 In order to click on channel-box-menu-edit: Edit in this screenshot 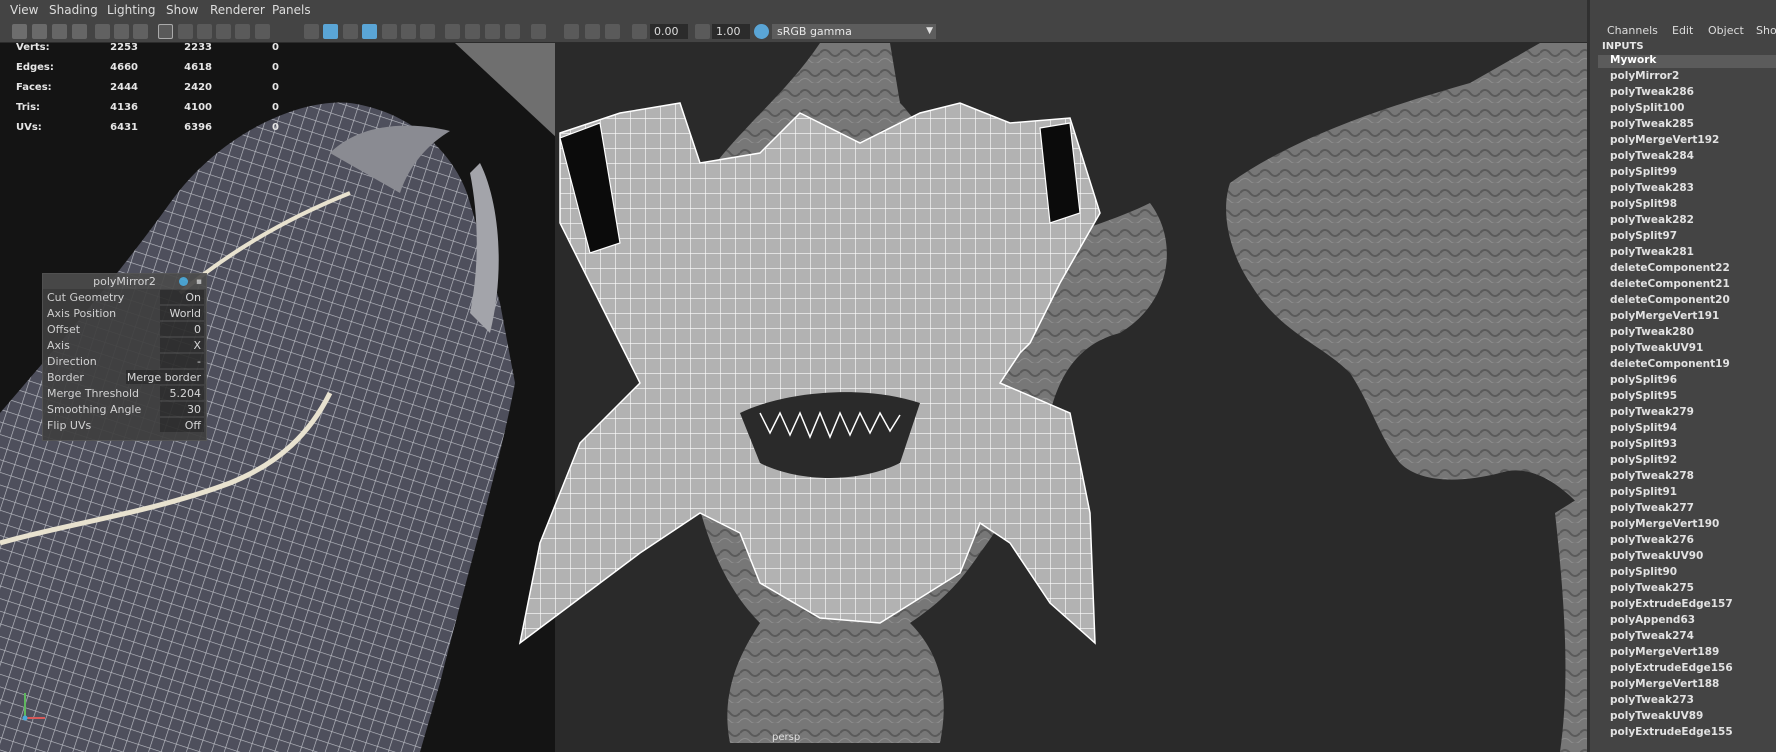, I will do `click(1682, 30)`.